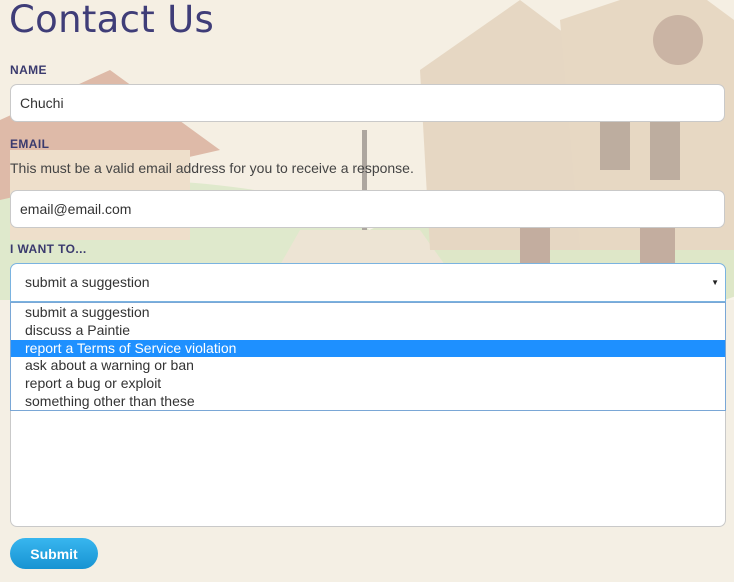  I want to click on email-input, so click(367, 209).